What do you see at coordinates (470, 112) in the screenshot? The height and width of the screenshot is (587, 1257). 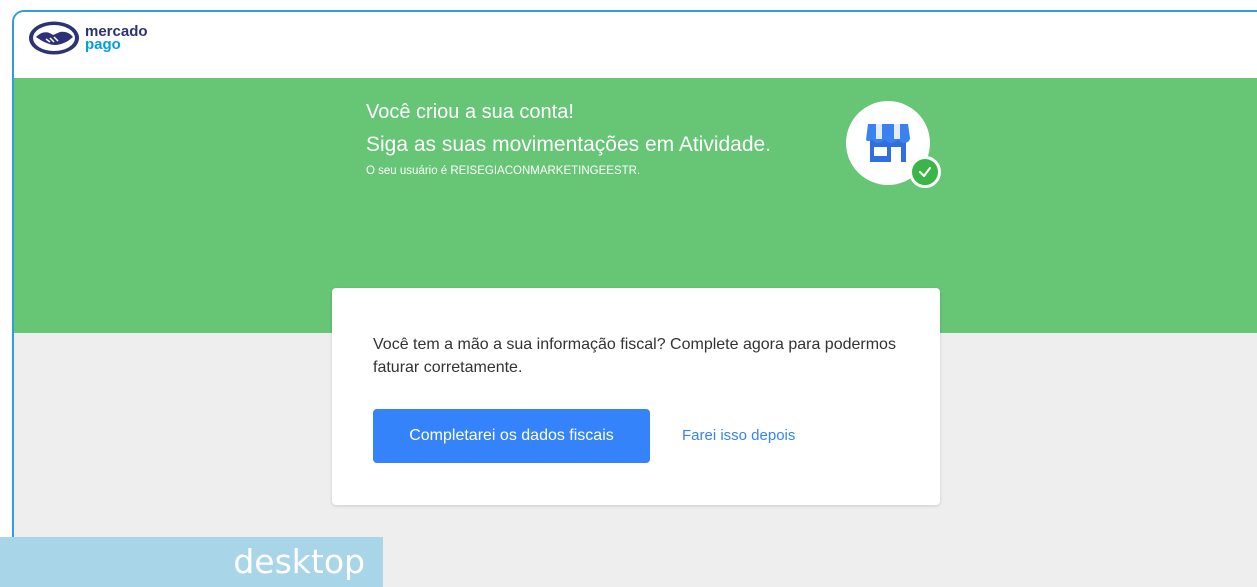 I see `success-title: Você criou a sua conta!` at bounding box center [470, 112].